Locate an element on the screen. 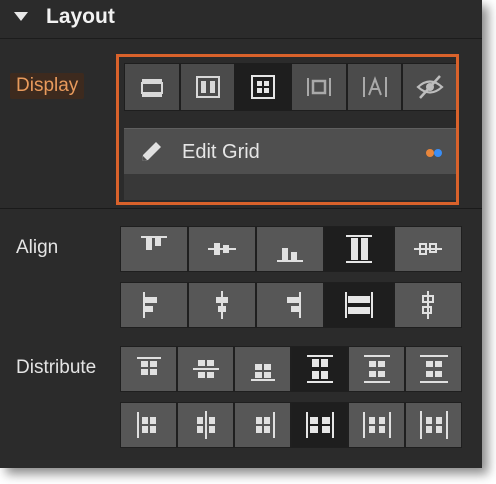 The height and width of the screenshot is (484, 496). align-baseline-horizontal-button is located at coordinates (428, 305).